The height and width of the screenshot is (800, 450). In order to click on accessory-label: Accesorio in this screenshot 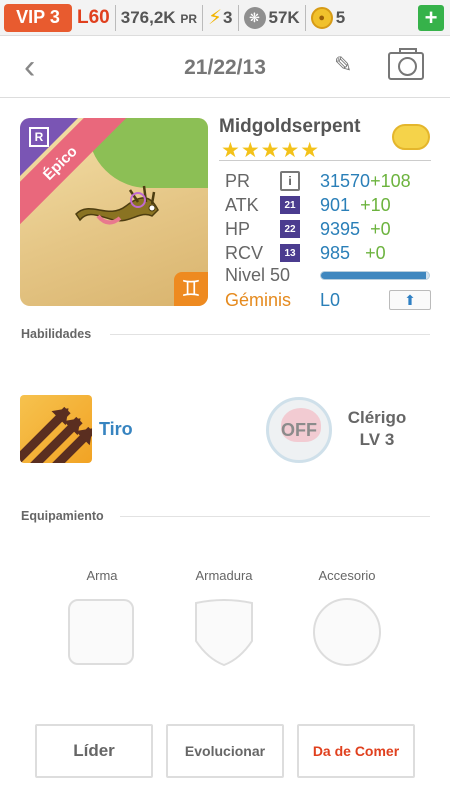, I will do `click(347, 575)`.